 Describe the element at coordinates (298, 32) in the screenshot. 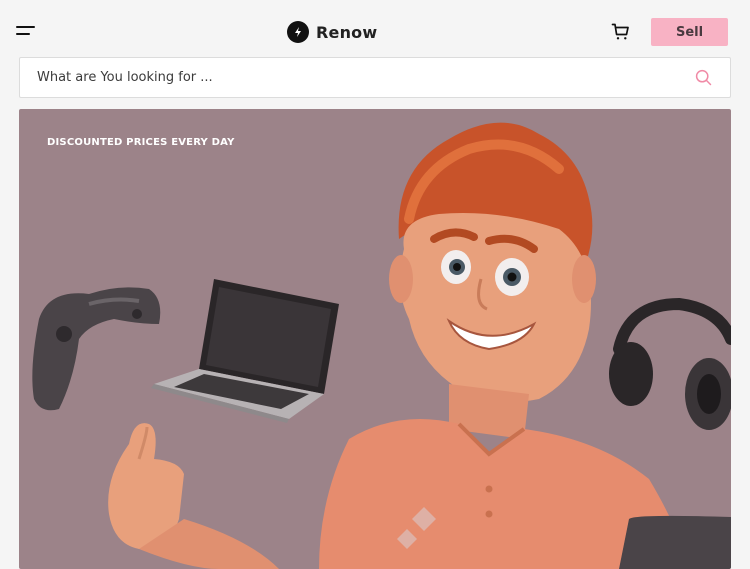

I see `logo-mark-icon` at that location.